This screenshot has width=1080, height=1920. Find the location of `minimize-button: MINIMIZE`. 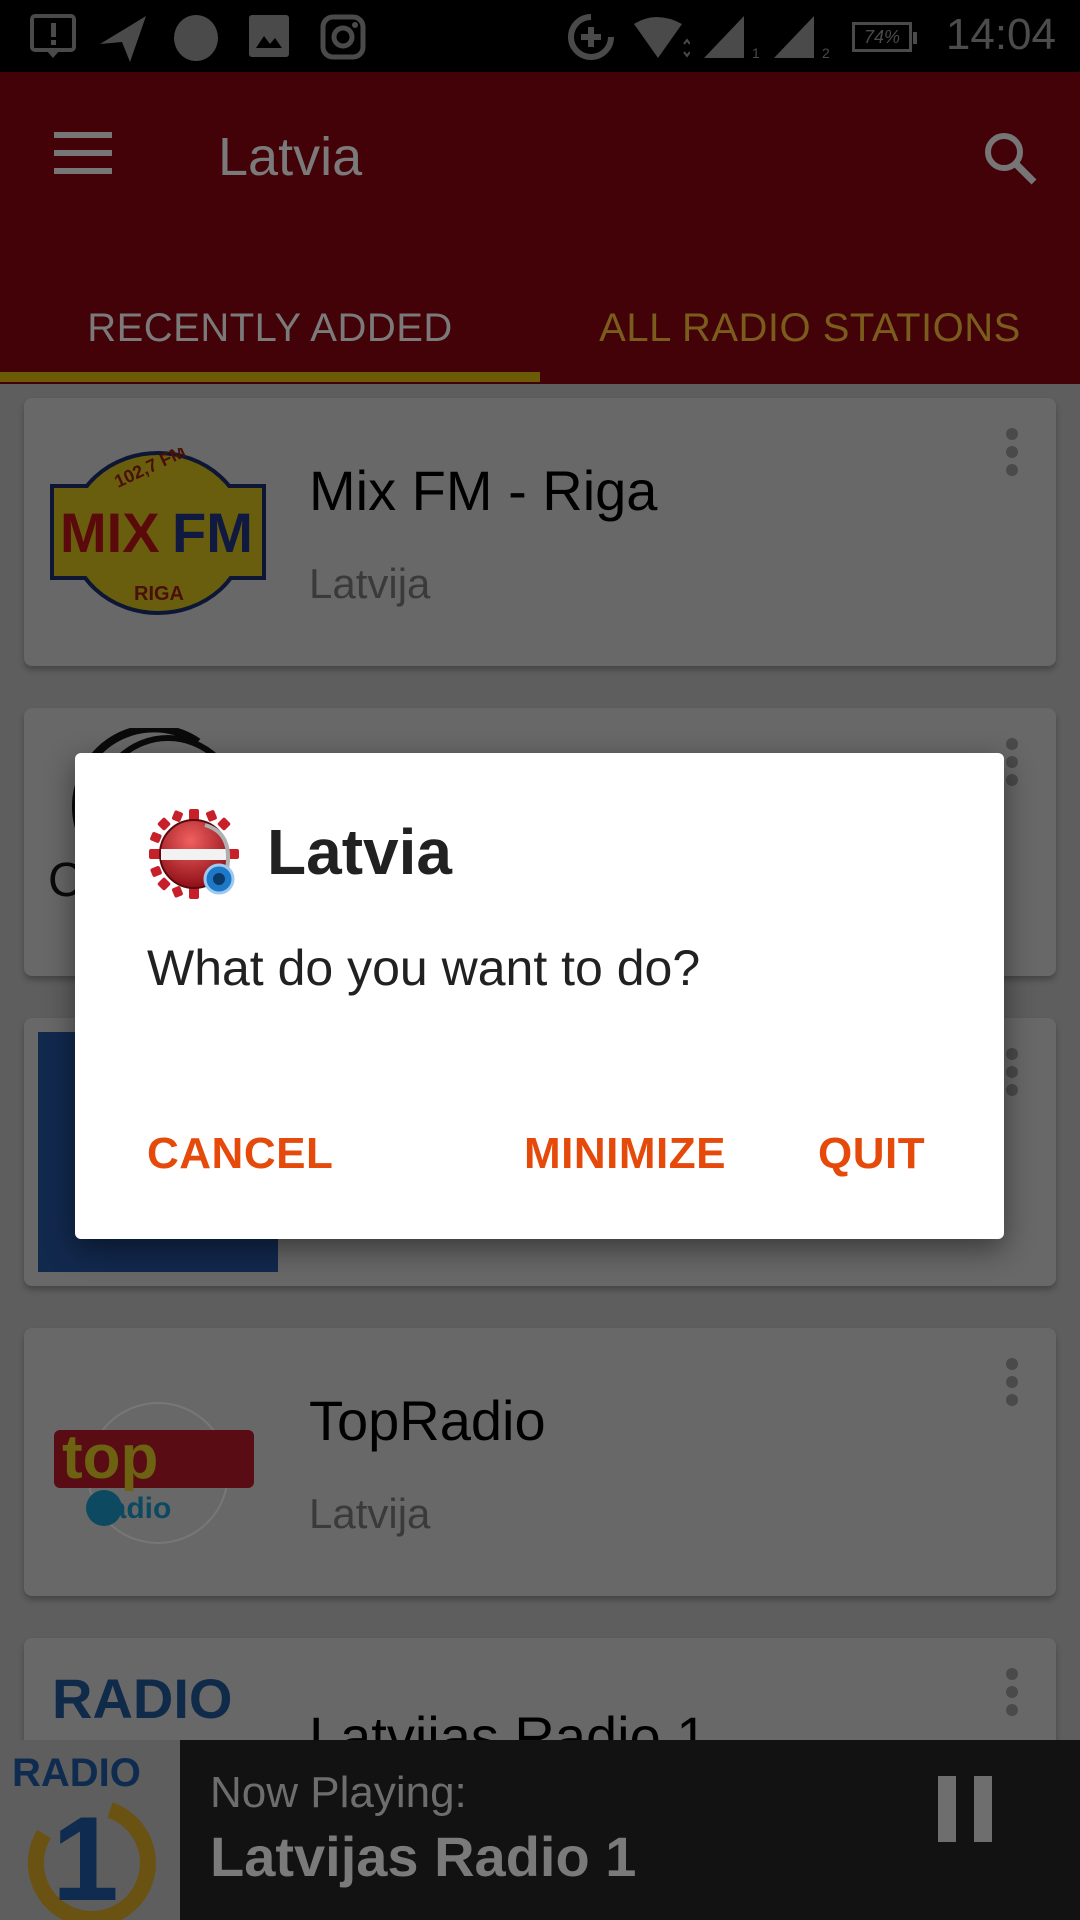

minimize-button: MINIMIZE is located at coordinates (625, 1154).